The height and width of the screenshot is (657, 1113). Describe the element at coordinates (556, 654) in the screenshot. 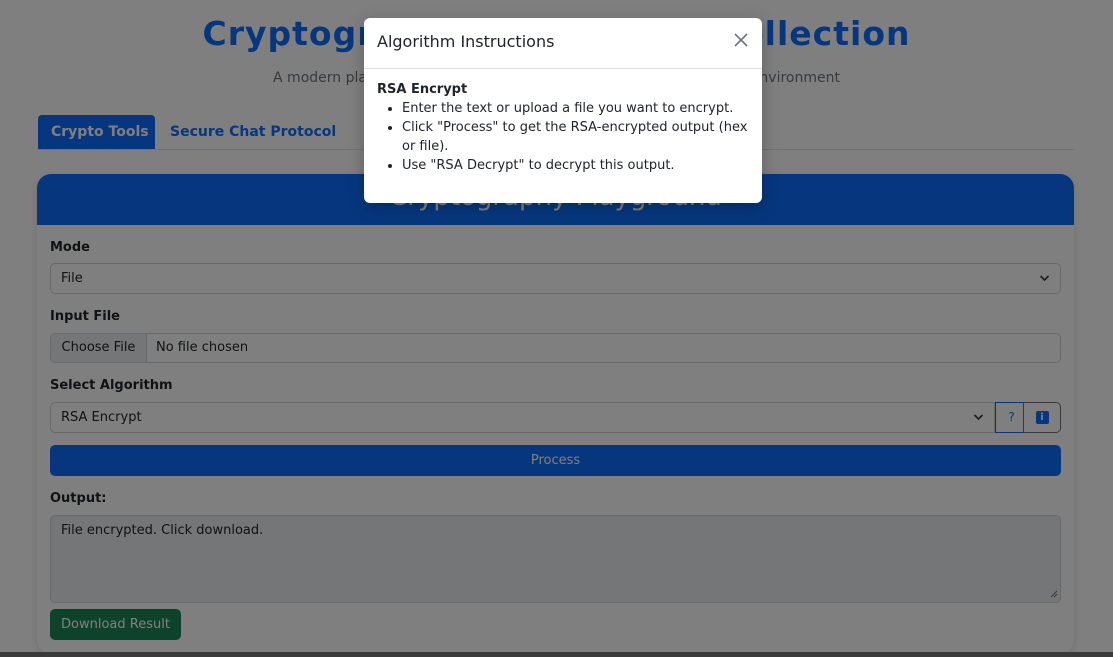

I see `bottom-edge` at that location.